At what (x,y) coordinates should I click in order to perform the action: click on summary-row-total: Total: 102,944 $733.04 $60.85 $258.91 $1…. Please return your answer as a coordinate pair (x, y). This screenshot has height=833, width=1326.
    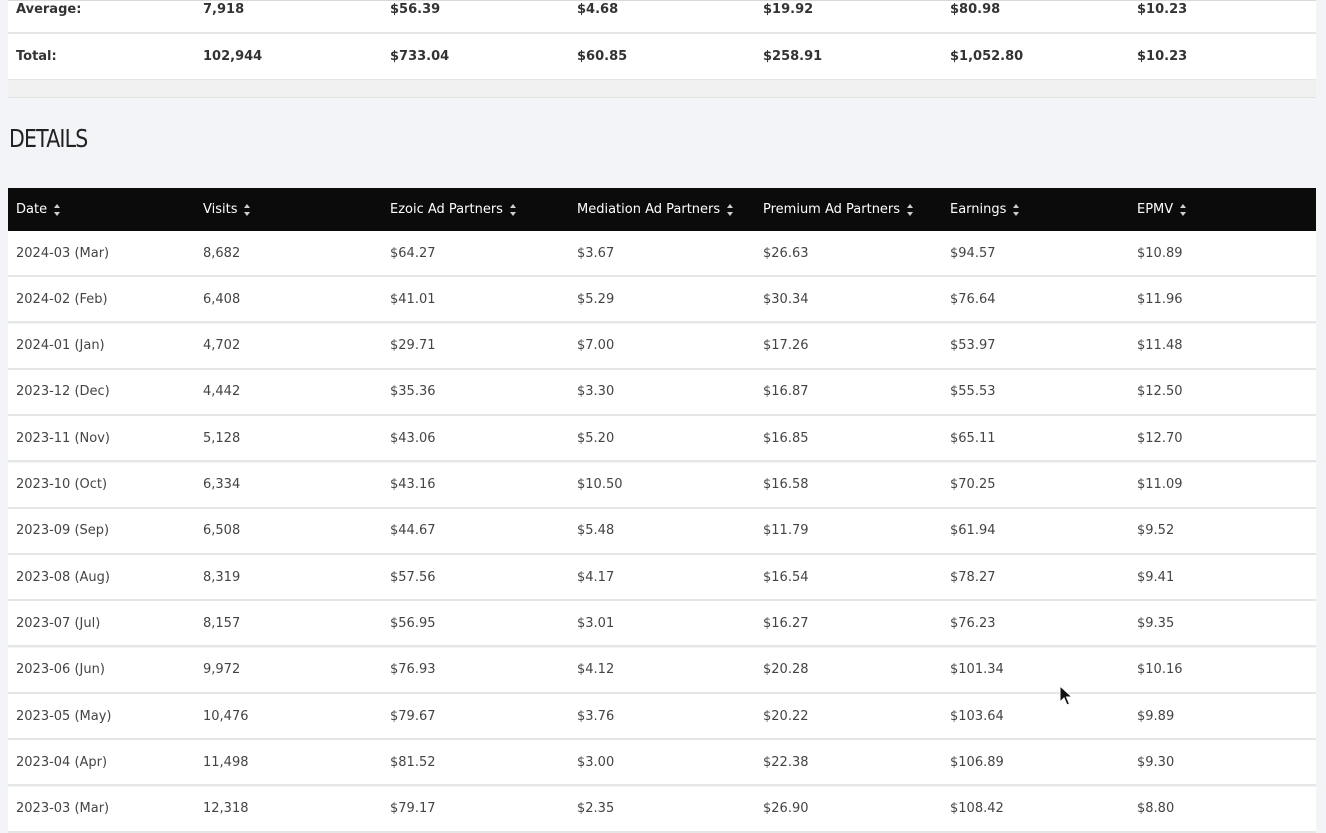
    Looking at the image, I should click on (662, 57).